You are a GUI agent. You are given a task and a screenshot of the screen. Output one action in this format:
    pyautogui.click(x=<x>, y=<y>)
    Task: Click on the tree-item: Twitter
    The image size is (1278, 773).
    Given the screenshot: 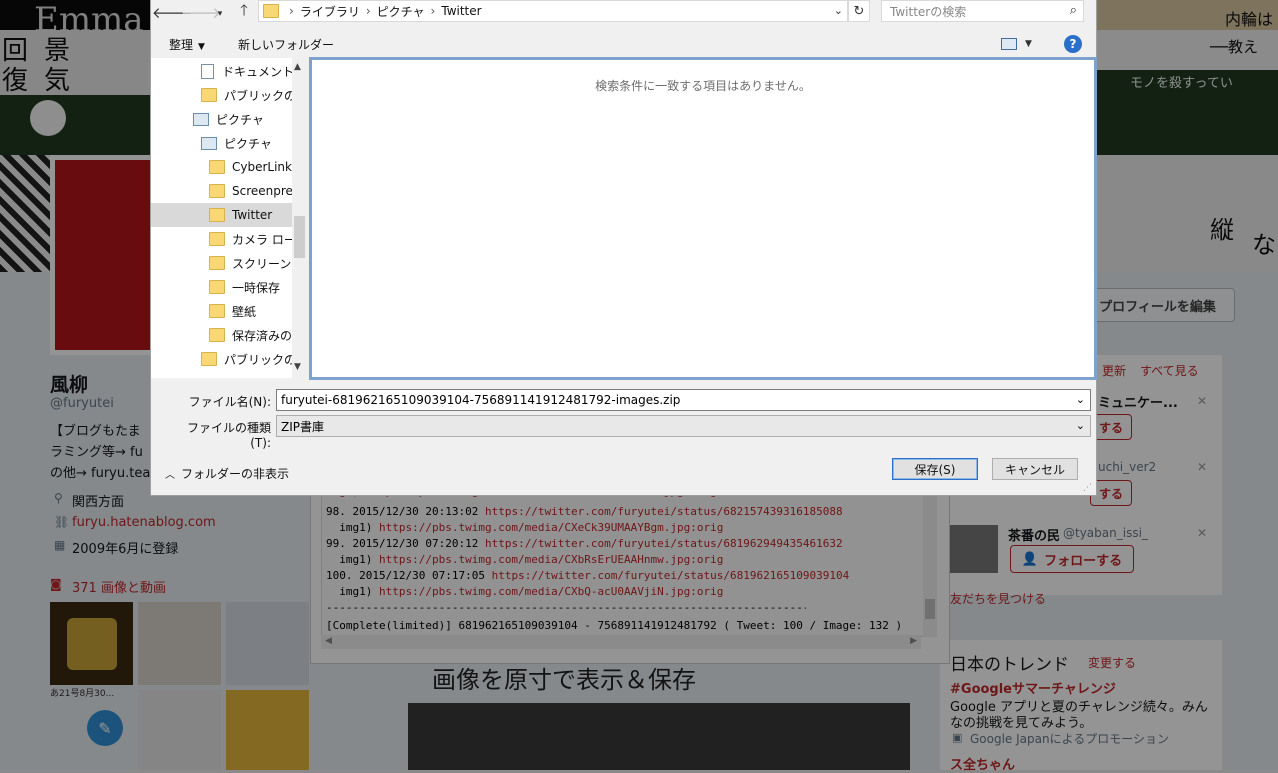 What is the action you would take?
    pyautogui.click(x=221, y=215)
    